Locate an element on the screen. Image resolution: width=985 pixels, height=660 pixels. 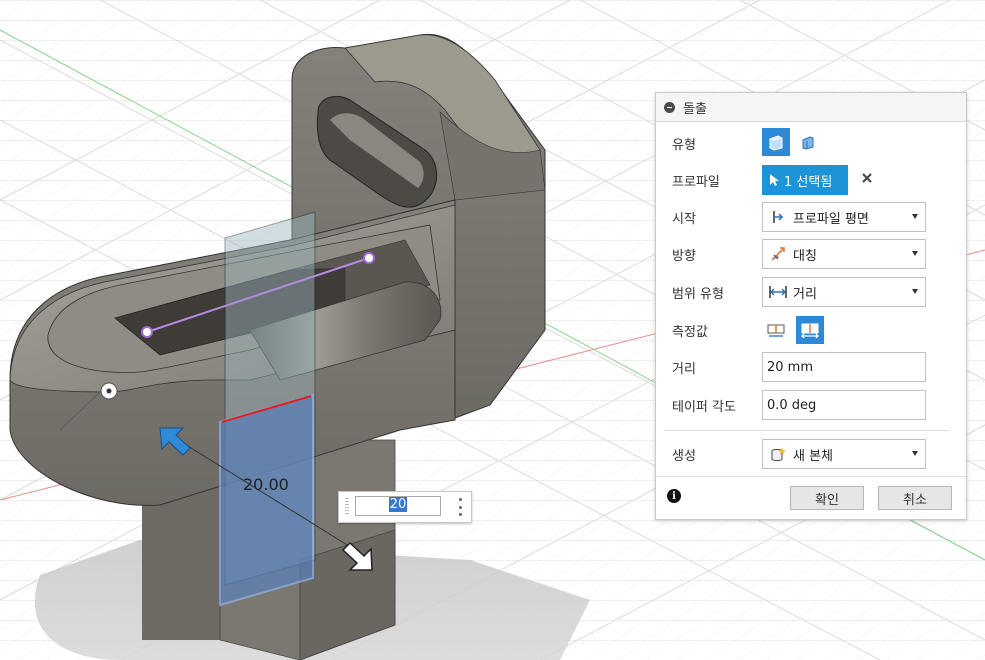
extrude-preview is located at coordinates (266, 500).